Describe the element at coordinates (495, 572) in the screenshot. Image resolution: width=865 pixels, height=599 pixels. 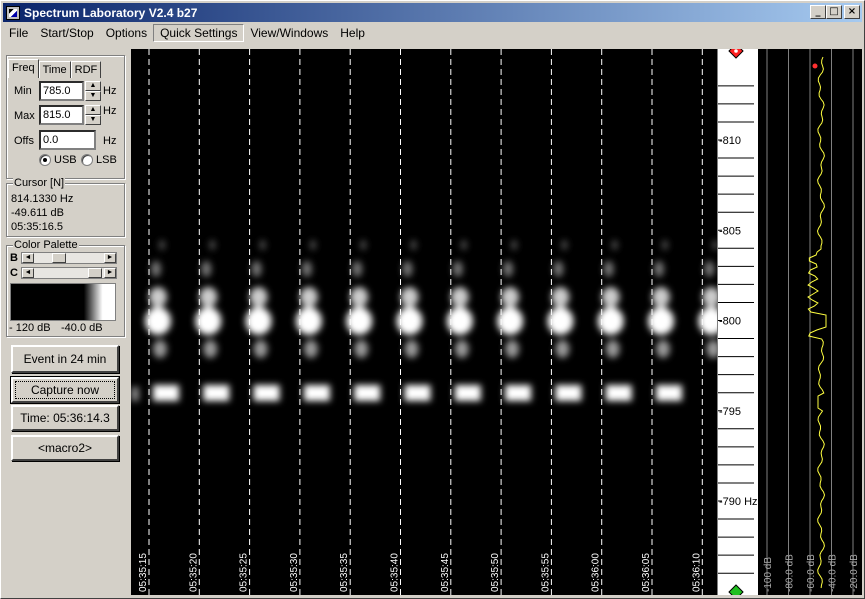
I see `time-label: 05:35:50` at that location.